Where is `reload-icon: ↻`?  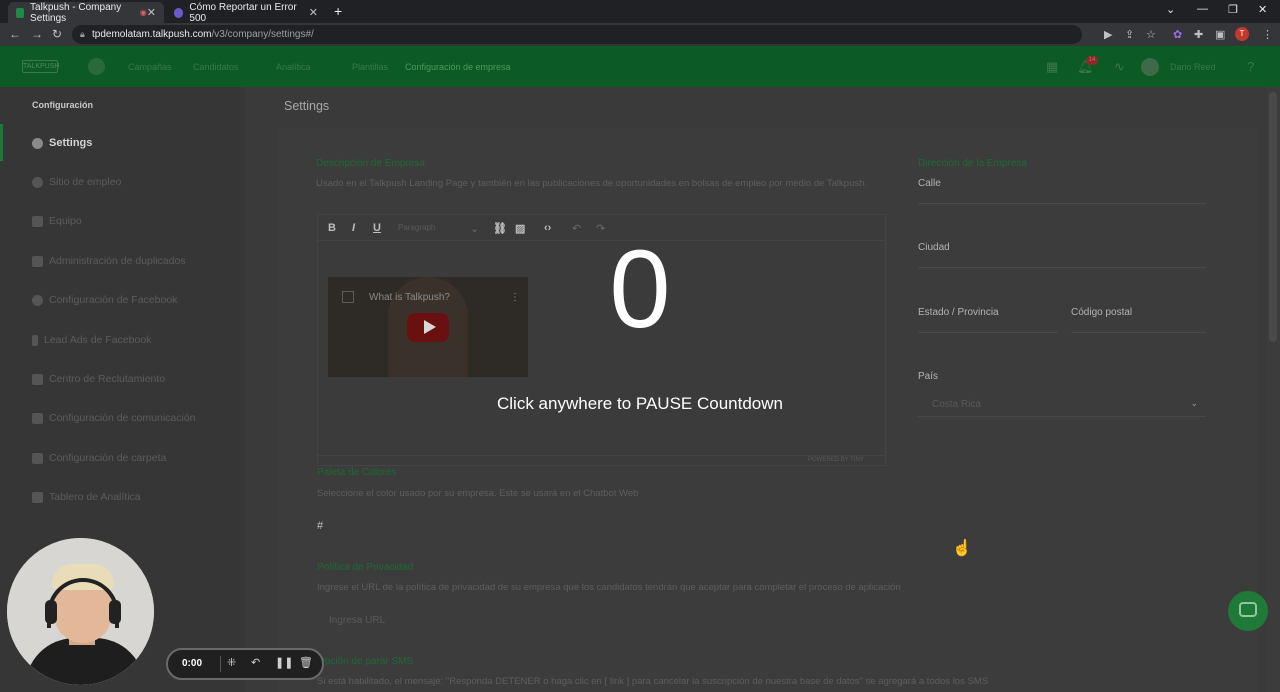 reload-icon: ↻ is located at coordinates (57, 34).